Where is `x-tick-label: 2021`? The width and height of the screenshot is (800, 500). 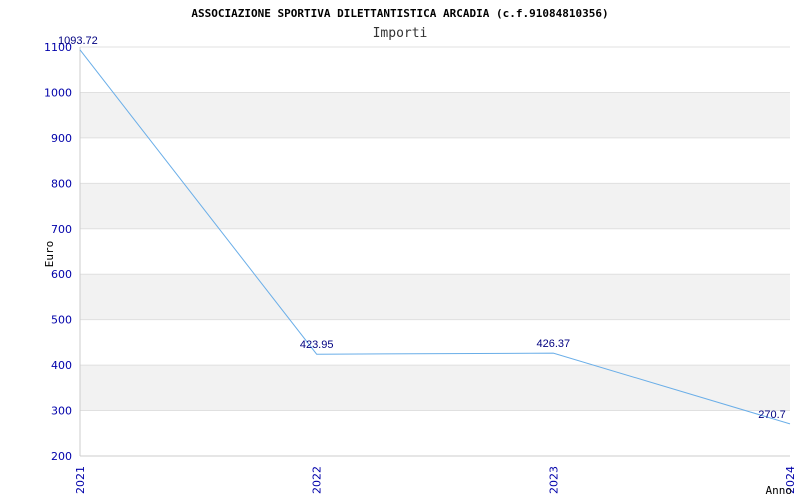
x-tick-label: 2021 is located at coordinates (80, 480).